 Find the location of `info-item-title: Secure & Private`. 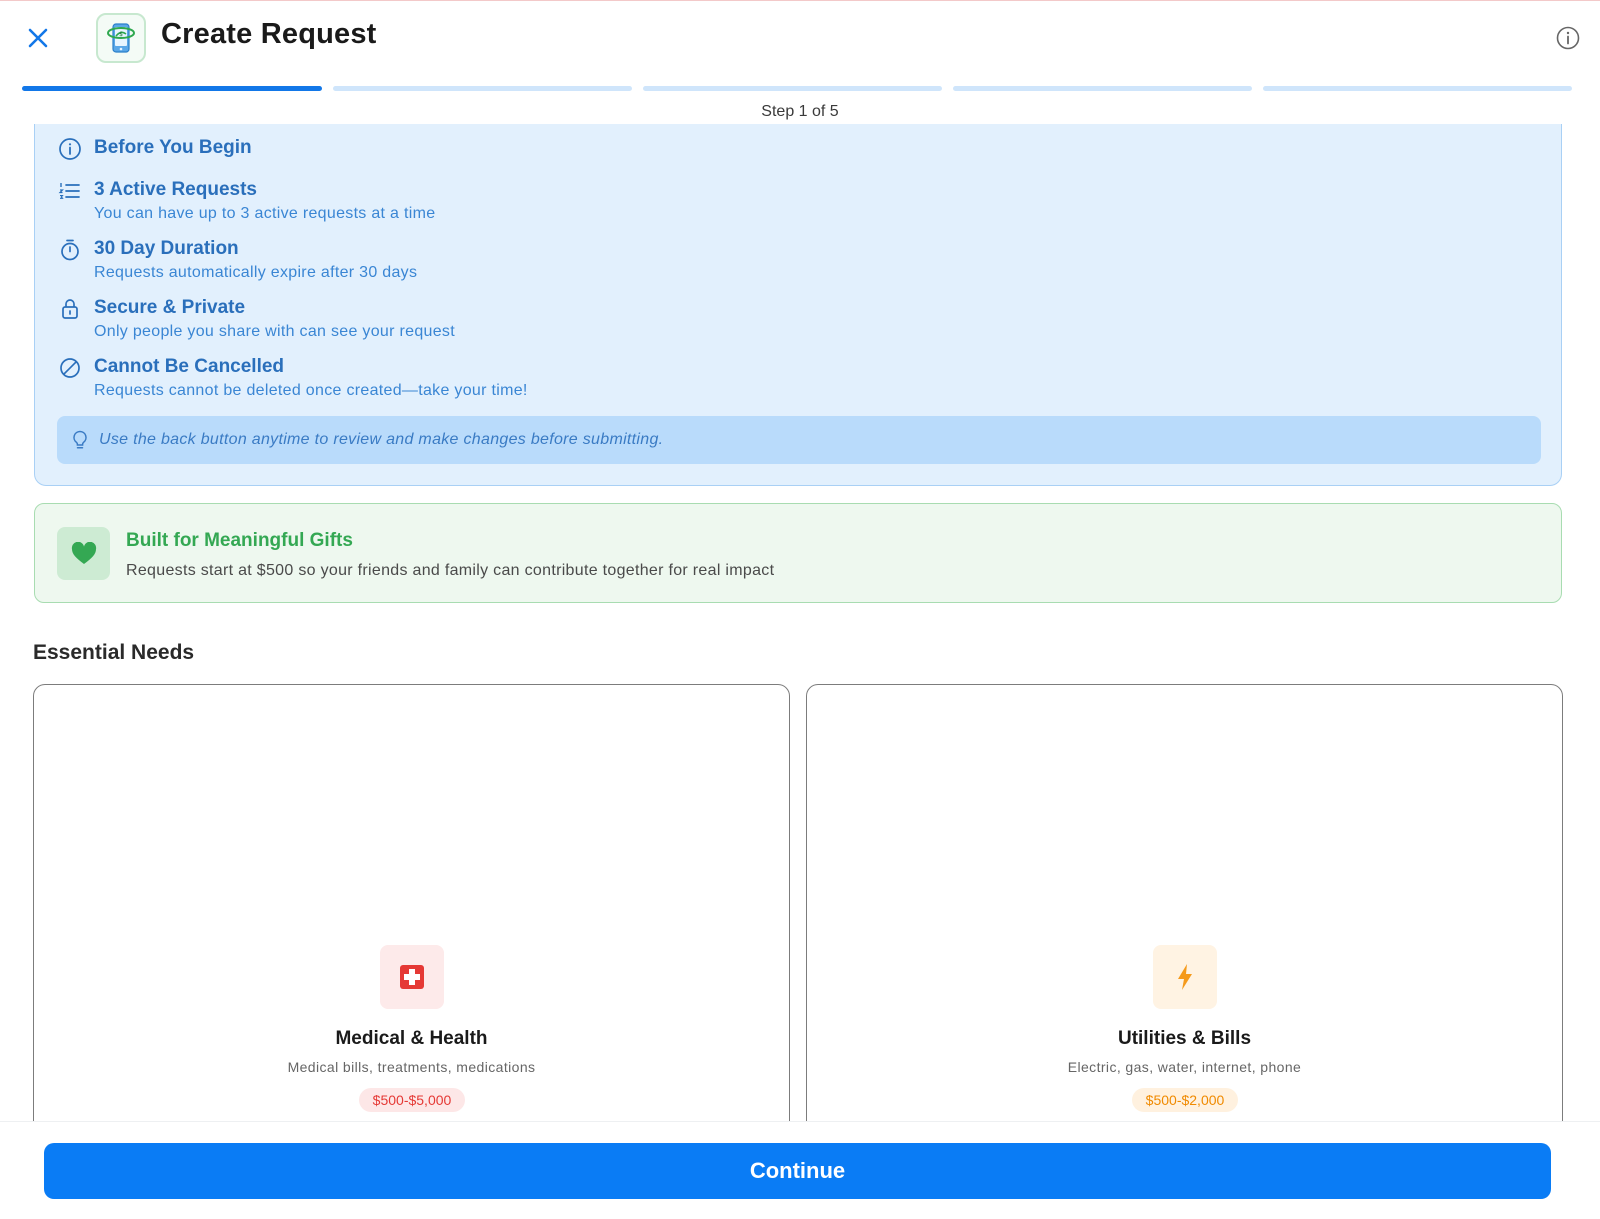

info-item-title: Secure & Private is located at coordinates (170, 307).